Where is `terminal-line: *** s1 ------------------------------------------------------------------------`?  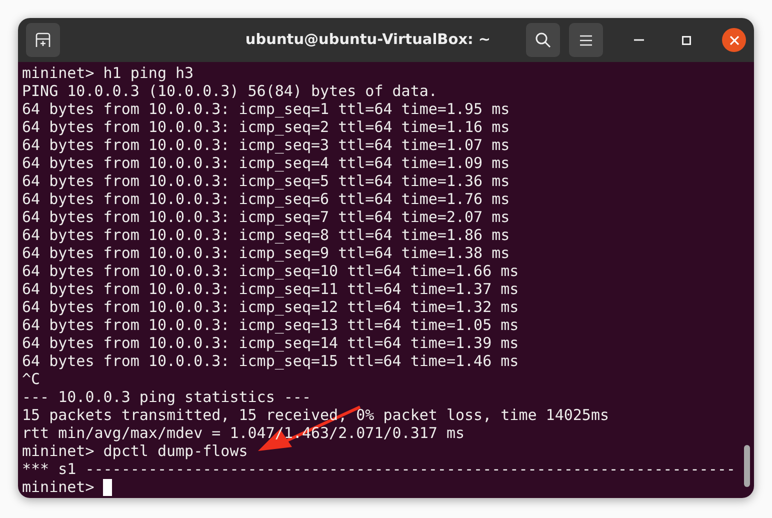
terminal-line: *** s1 ------------------------------------------------------------------------ is located at coordinates (379, 469).